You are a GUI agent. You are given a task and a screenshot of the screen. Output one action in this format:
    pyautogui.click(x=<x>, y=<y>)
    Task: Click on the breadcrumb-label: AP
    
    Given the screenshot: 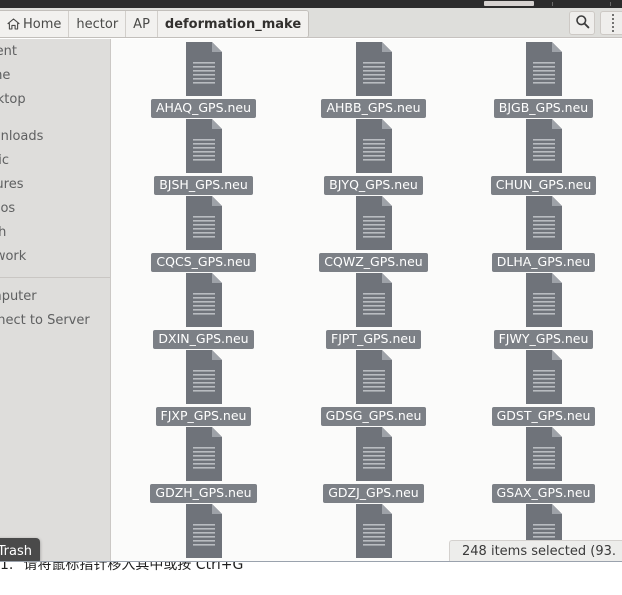 What is the action you would take?
    pyautogui.click(x=141, y=24)
    